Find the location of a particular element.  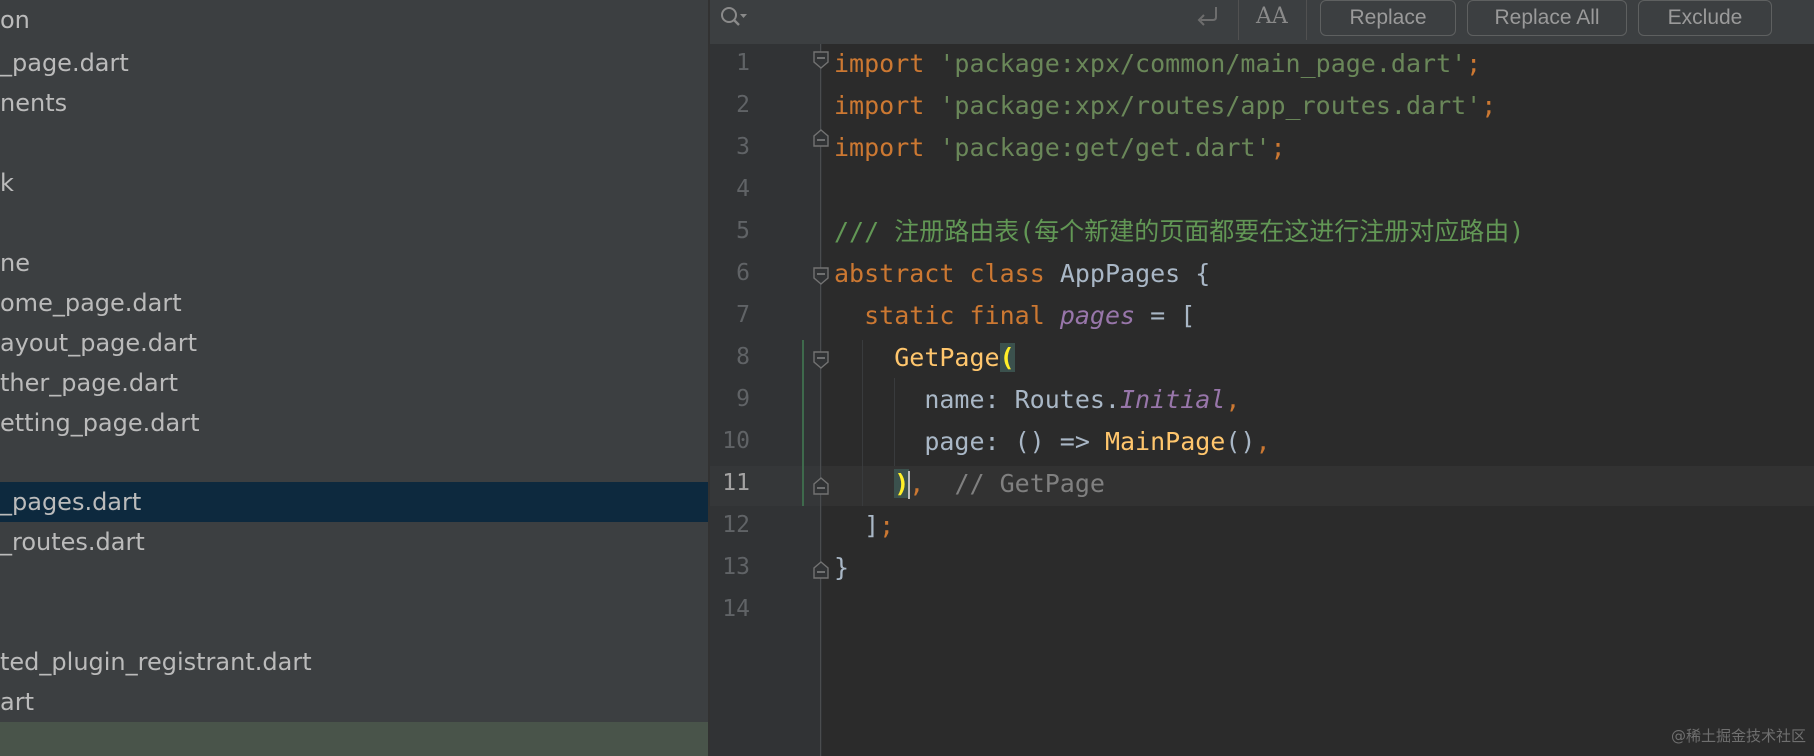

line-number: 5 is located at coordinates (743, 231).